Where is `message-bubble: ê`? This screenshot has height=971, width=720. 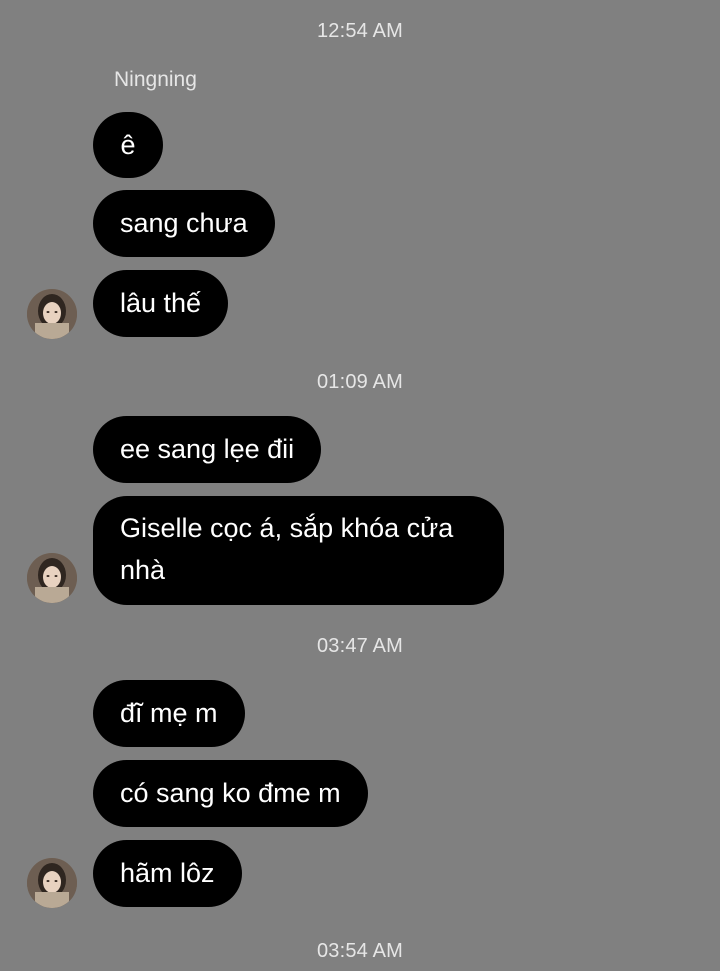 message-bubble: ê is located at coordinates (128, 145).